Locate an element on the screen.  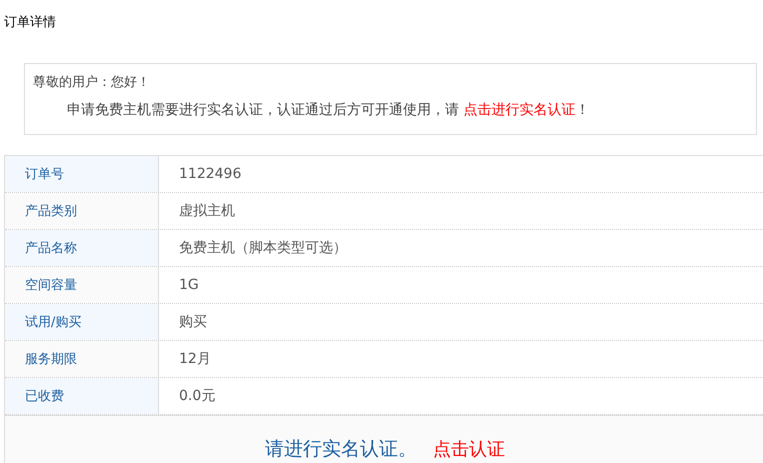
label-cell: 产品名称 is located at coordinates (82, 248).